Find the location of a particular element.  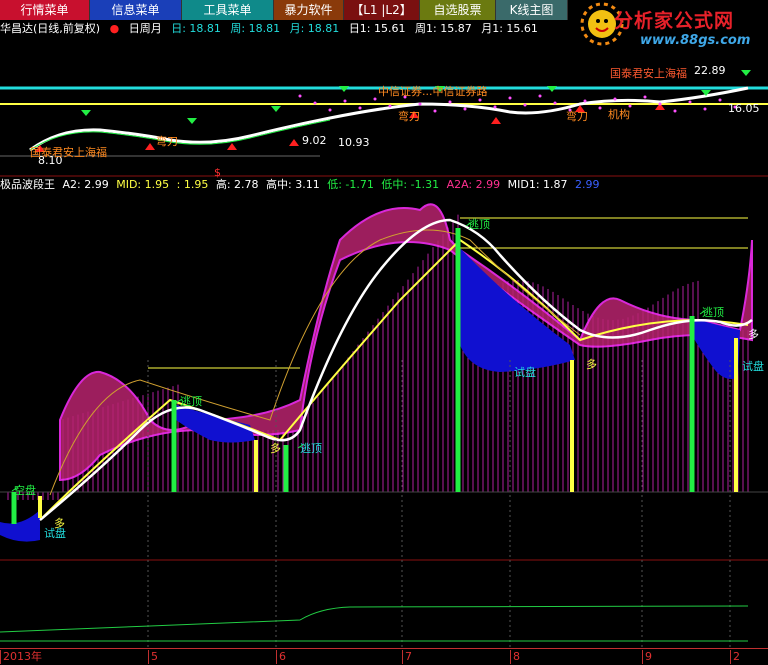

mid-value: MID: 1.95 is located at coordinates (143, 184).